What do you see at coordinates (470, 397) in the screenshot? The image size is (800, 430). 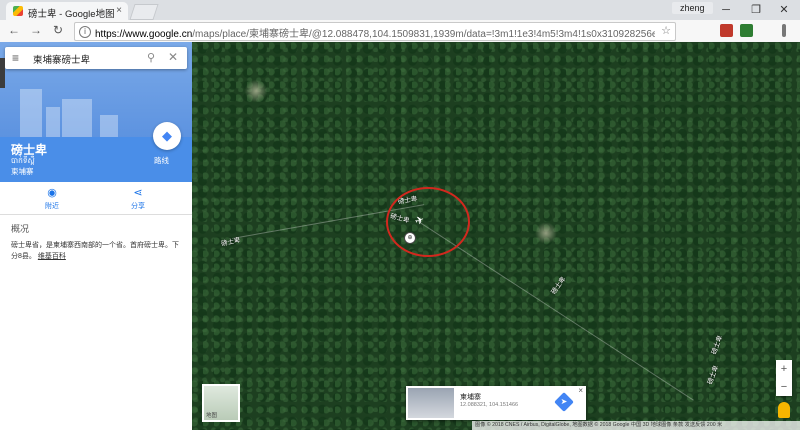 I see `card-title: 柬埔寨` at bounding box center [470, 397].